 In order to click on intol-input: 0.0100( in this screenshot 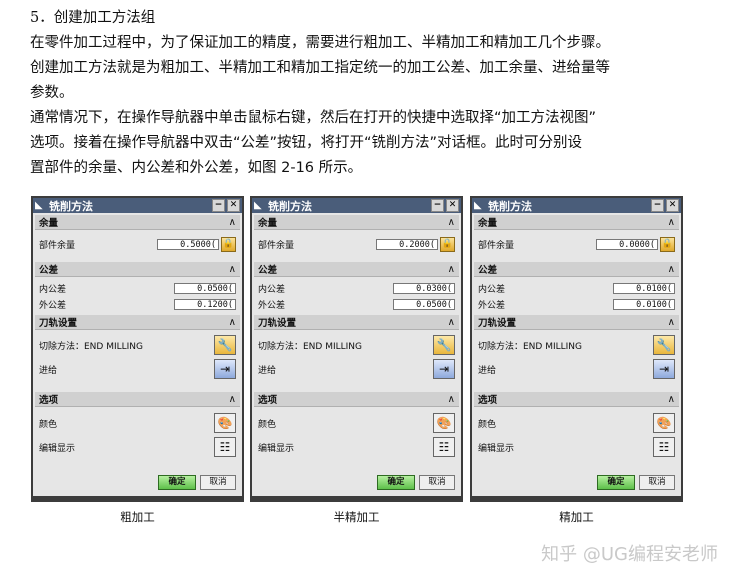, I will do `click(644, 288)`.